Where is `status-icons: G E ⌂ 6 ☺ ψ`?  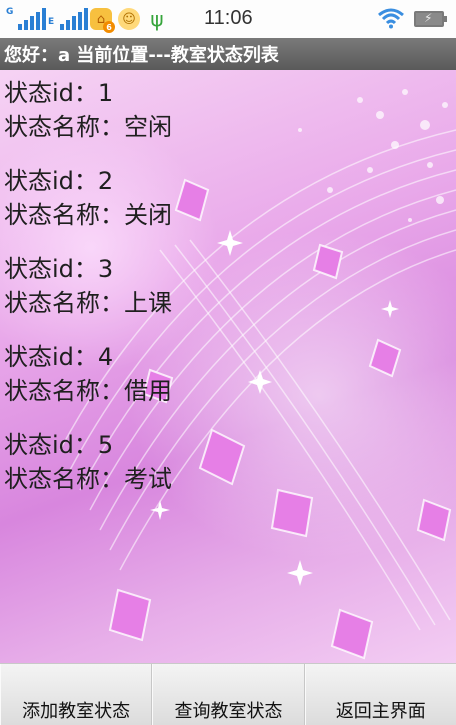
status-icons: G E ⌂ 6 ☺ ψ is located at coordinates (84, 19).